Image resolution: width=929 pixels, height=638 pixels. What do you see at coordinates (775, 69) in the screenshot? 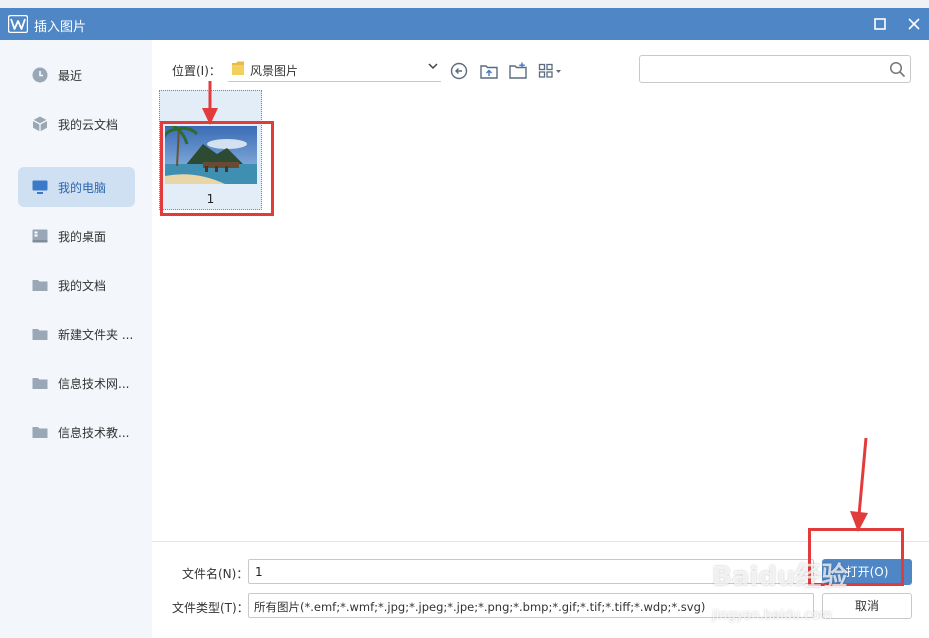
I see `search-input` at bounding box center [775, 69].